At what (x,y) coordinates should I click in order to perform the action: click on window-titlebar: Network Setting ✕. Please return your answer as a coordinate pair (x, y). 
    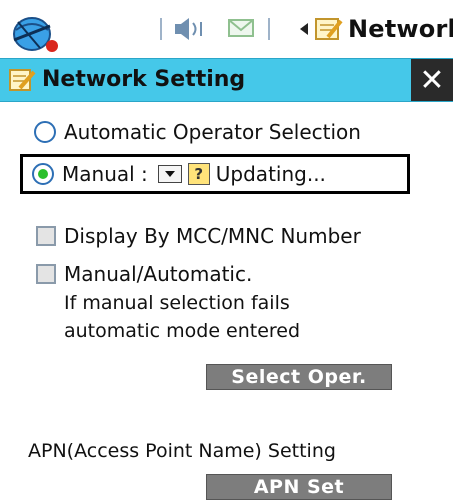
    Looking at the image, I should click on (226, 80).